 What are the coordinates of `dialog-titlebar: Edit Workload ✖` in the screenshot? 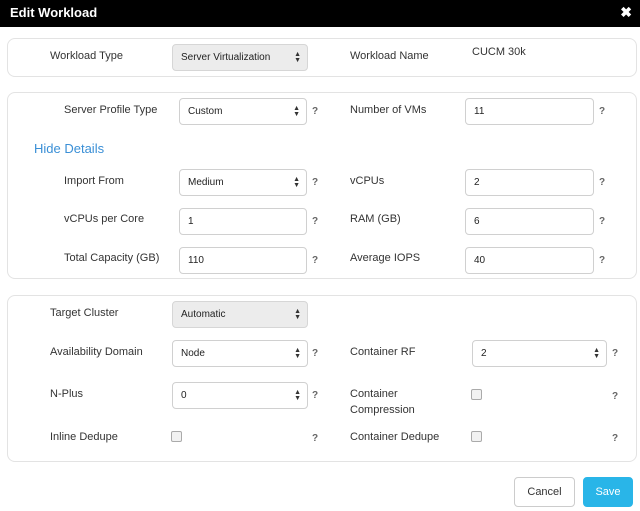 It's located at (320, 13).